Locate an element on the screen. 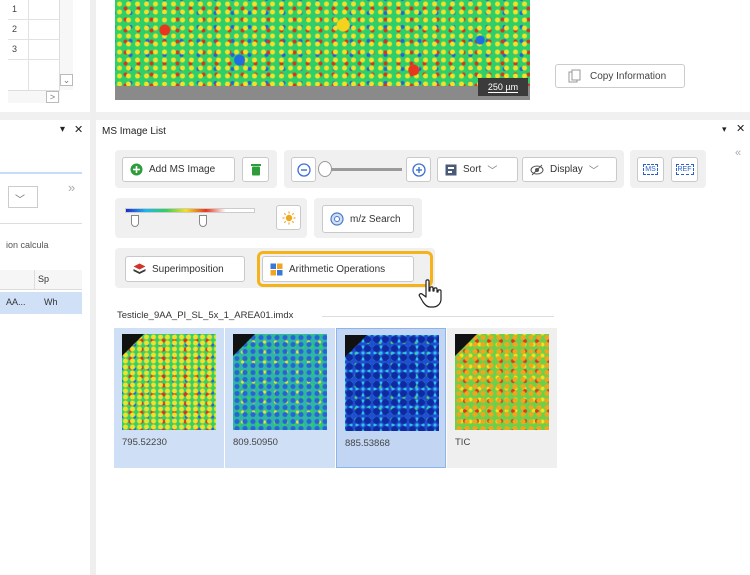 The image size is (750, 575). add-ms-image-button: Add MS Image is located at coordinates (178, 169).